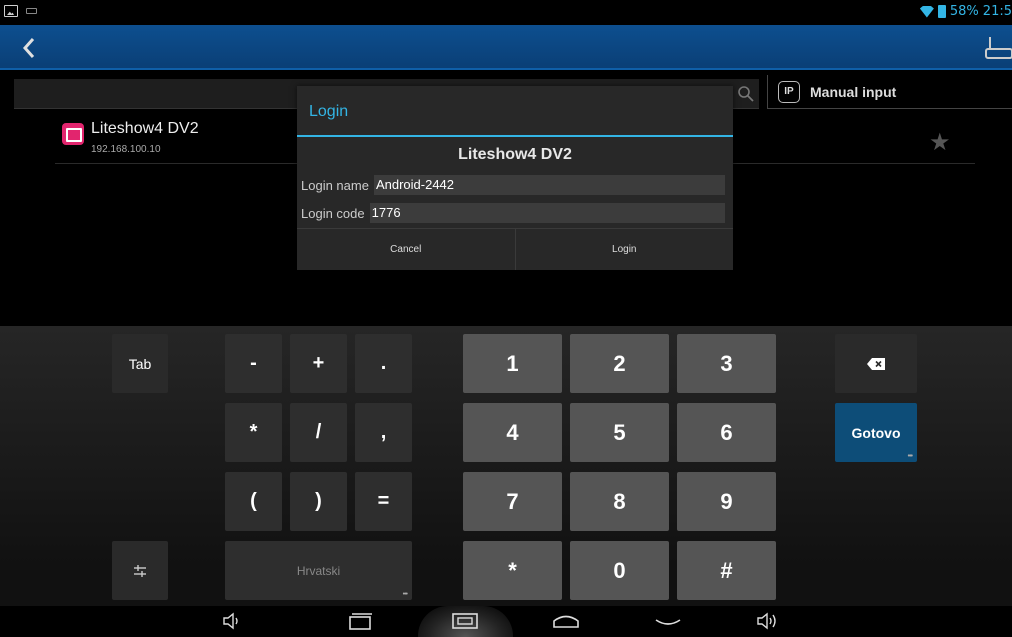  I want to click on action-bar, so click(506, 47).